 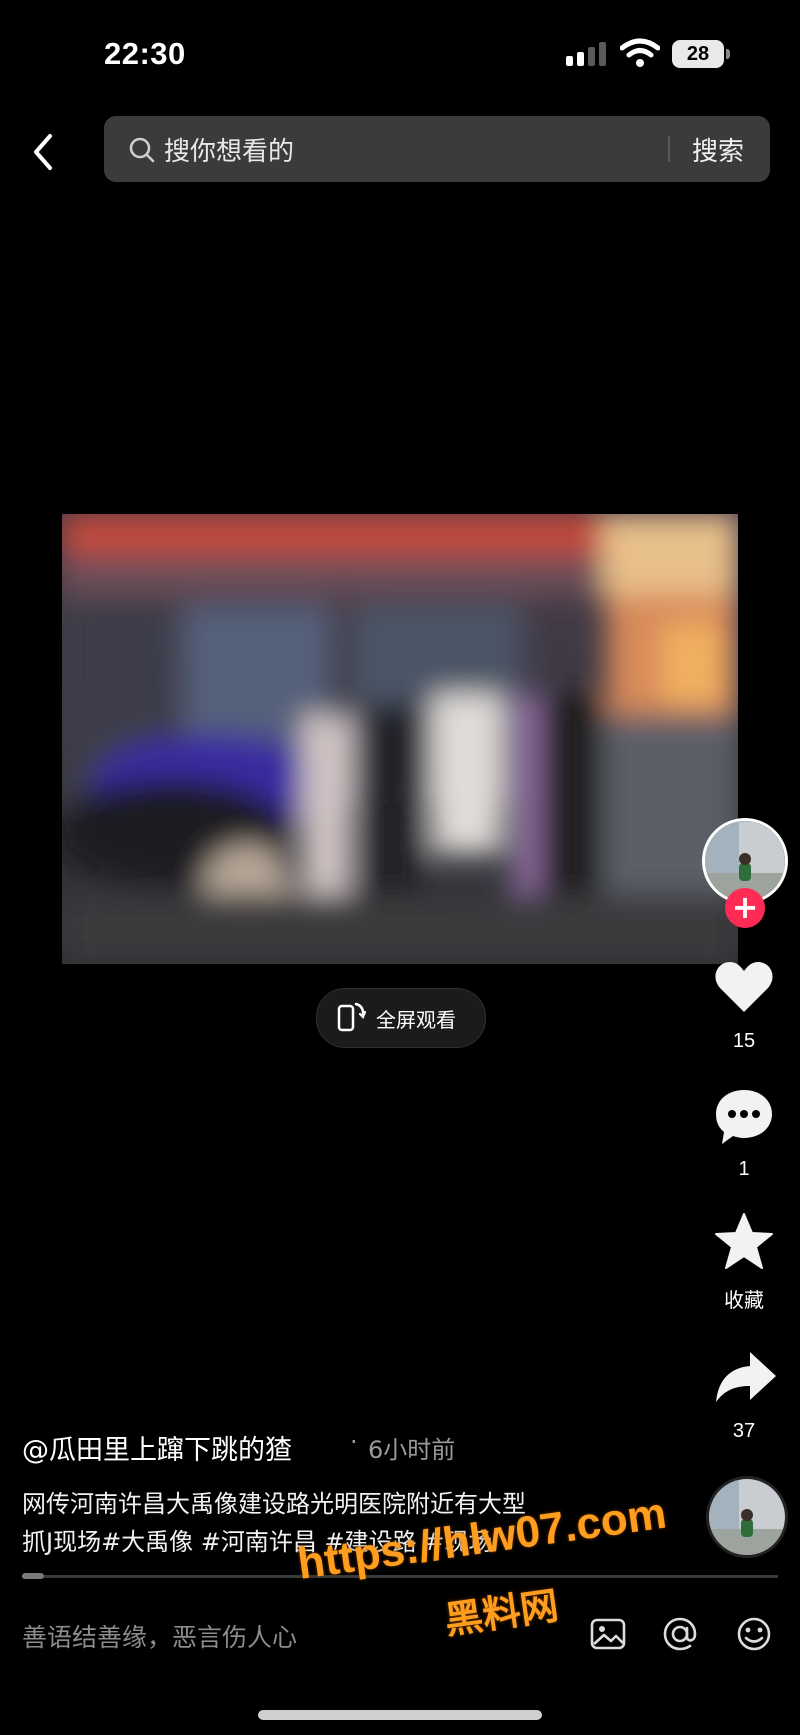 What do you see at coordinates (718, 149) in the screenshot?
I see `search-button: 搜索` at bounding box center [718, 149].